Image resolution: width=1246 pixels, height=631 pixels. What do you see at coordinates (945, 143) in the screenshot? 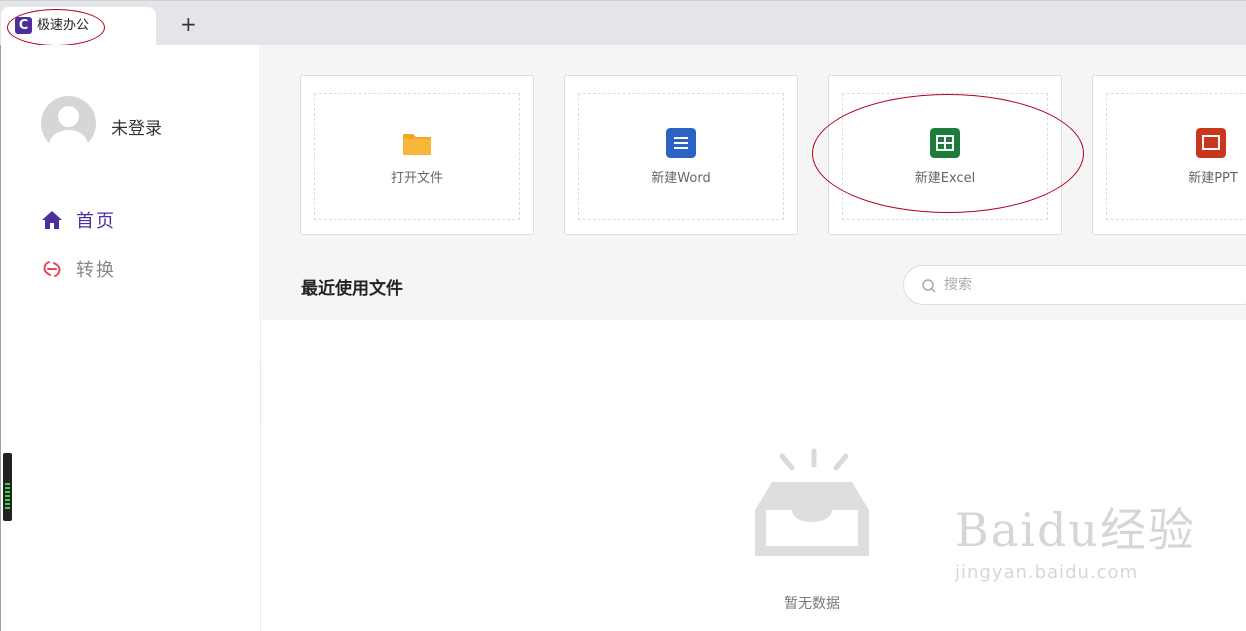
I see `excel-icon` at bounding box center [945, 143].